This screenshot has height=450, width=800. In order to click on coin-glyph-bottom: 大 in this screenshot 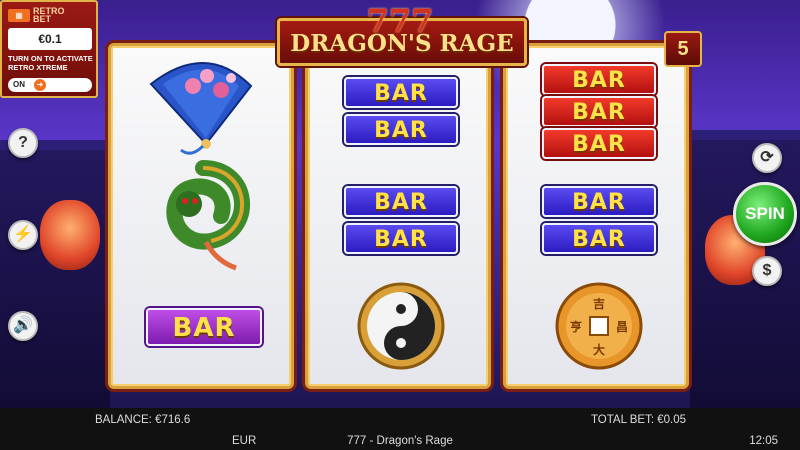, I will do `click(599, 349)`.